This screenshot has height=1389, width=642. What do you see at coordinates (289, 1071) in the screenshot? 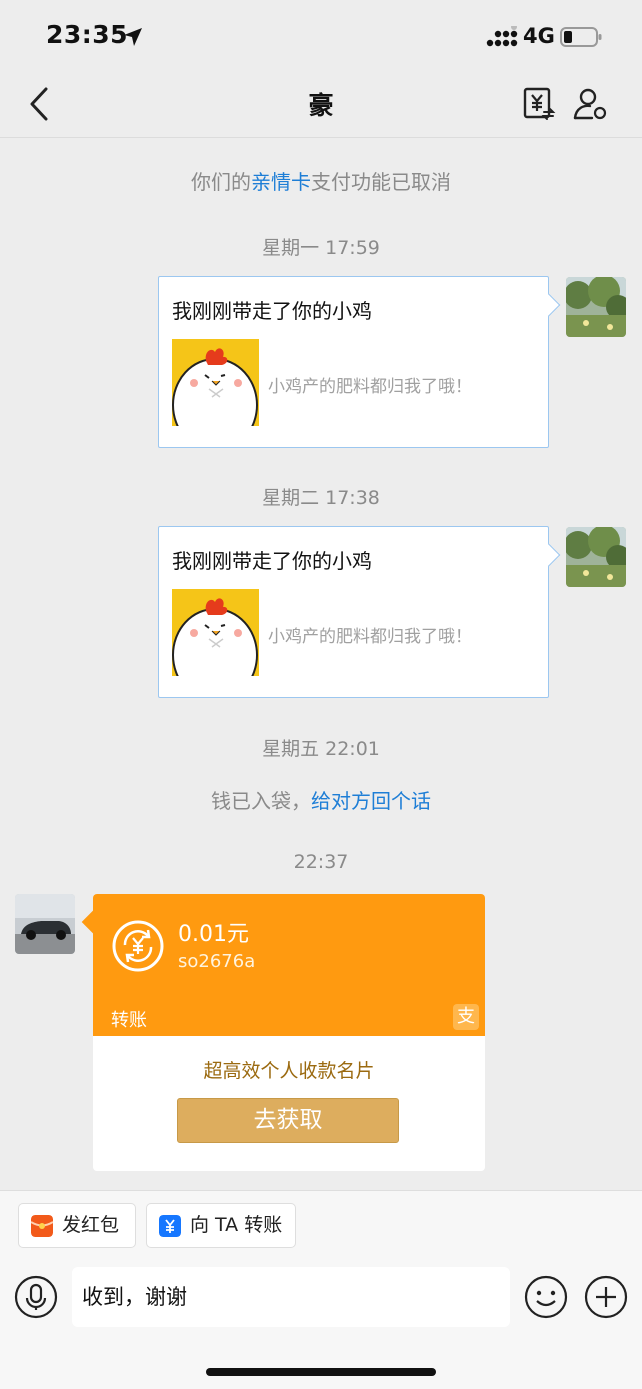
I see `promo-text: 超高效个人收款名片` at bounding box center [289, 1071].